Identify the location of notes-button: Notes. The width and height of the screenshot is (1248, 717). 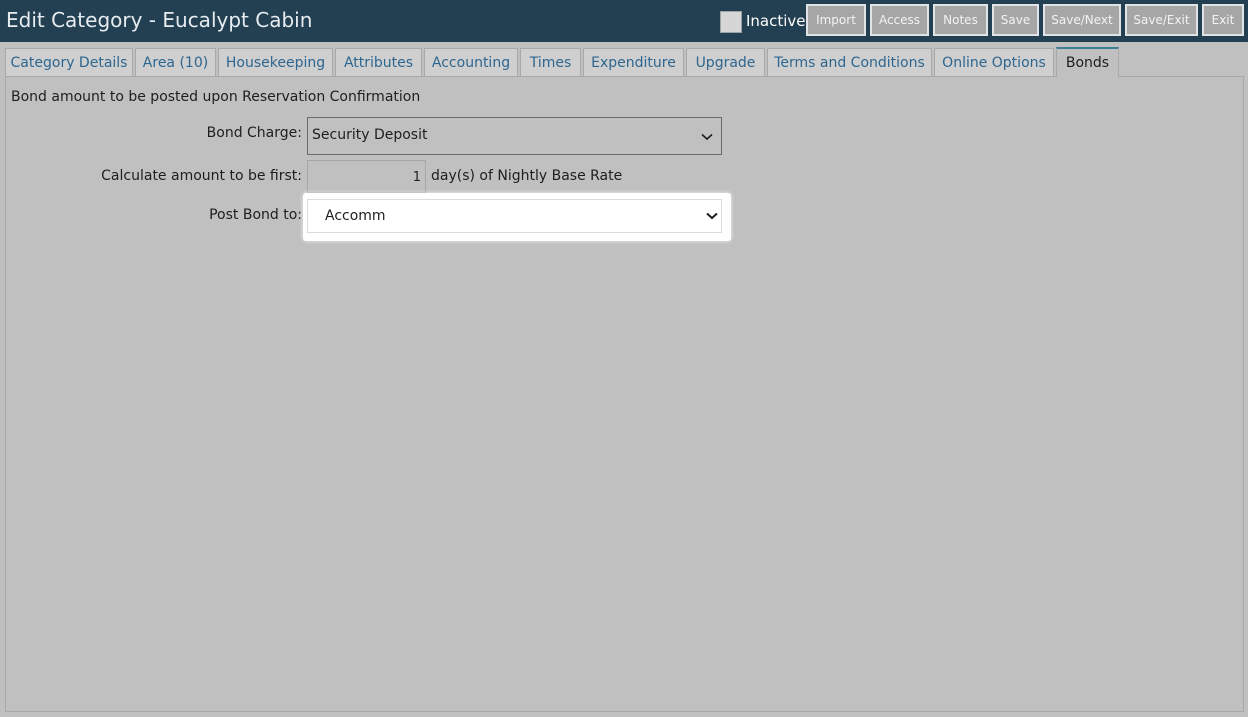
(960, 20).